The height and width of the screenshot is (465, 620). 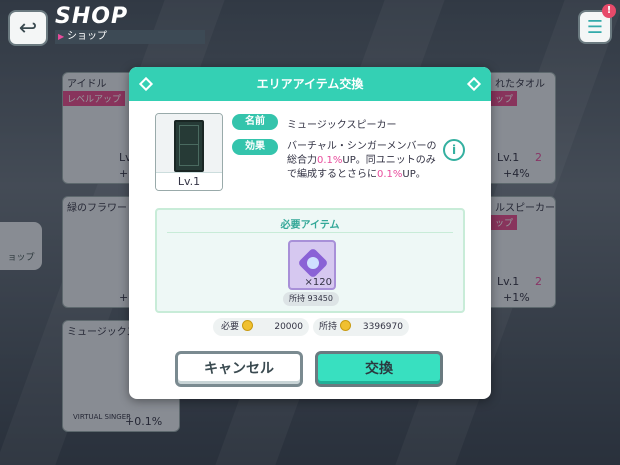 I want to click on divider, so click(x=310, y=232).